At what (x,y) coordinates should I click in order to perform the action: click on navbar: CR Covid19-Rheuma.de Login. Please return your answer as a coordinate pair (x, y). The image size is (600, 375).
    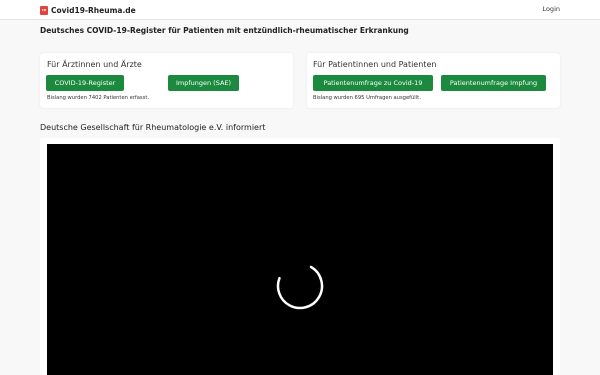
    Looking at the image, I should click on (300, 10).